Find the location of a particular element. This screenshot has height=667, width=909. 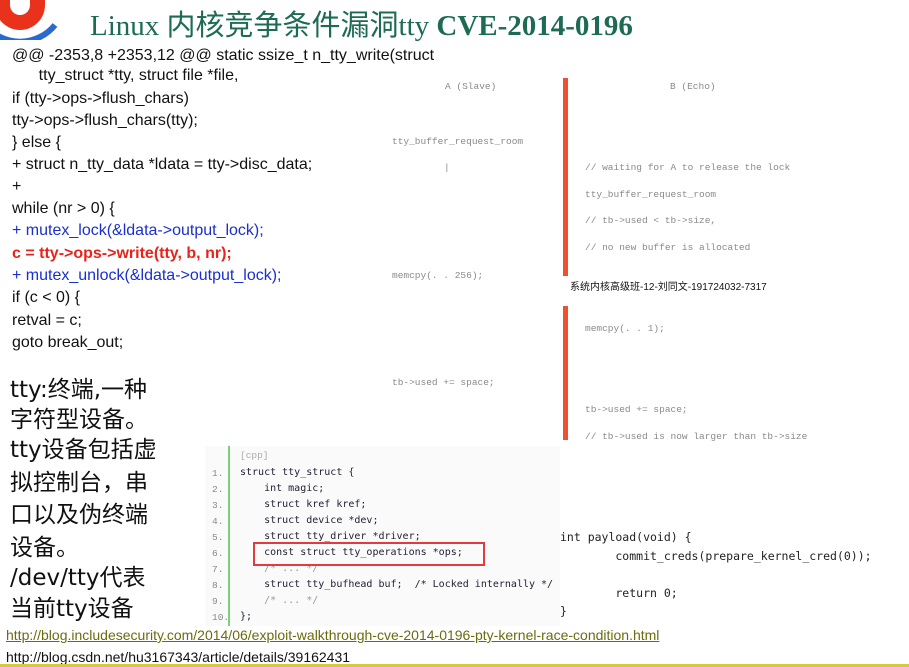

code-line: tty_struct *tty, struct file *file, is located at coordinates (125, 75).